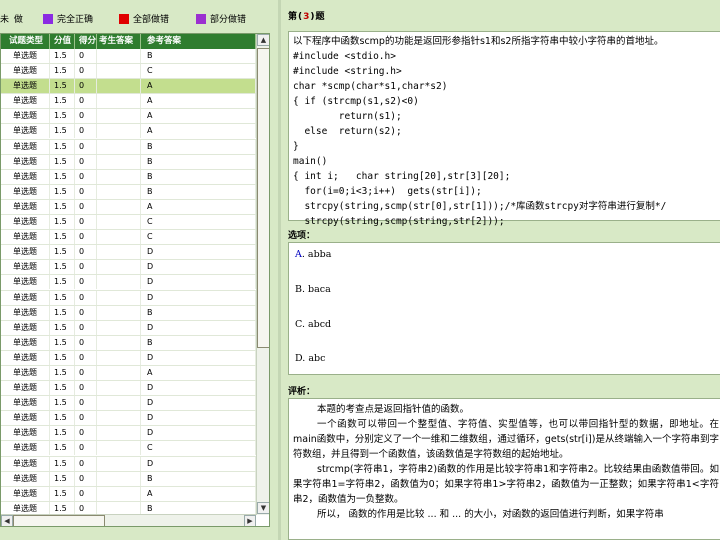 This screenshot has width=720, height=540. What do you see at coordinates (279, 270) in the screenshot?
I see `pane-splitter` at bounding box center [279, 270].